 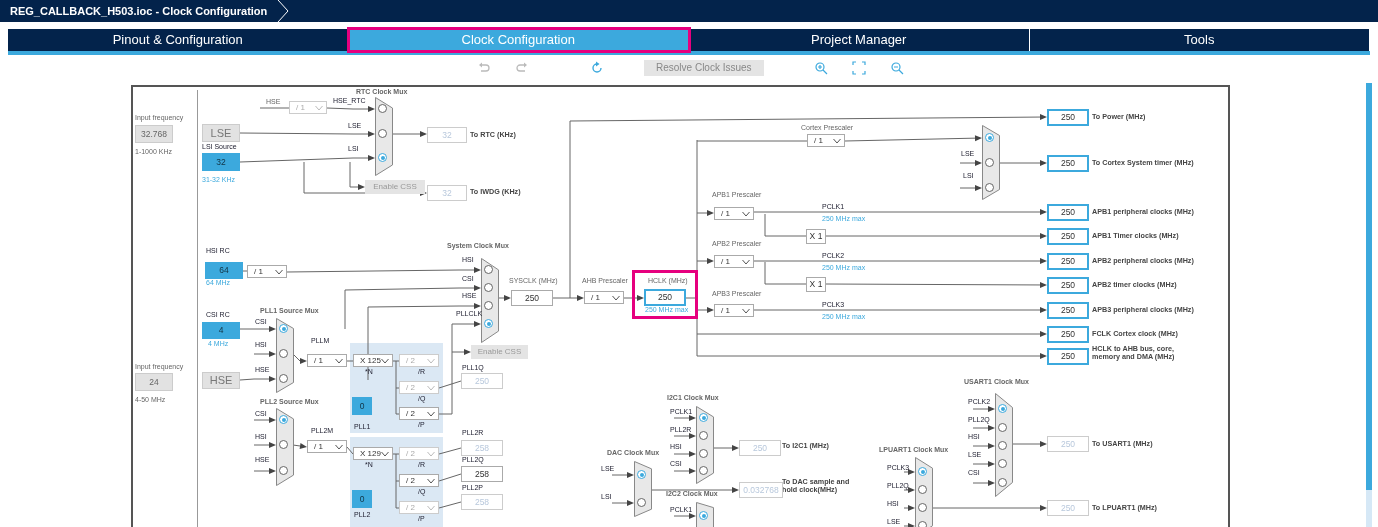 What do you see at coordinates (373, 360) in the screenshot?
I see `dropdown: X 125` at bounding box center [373, 360].